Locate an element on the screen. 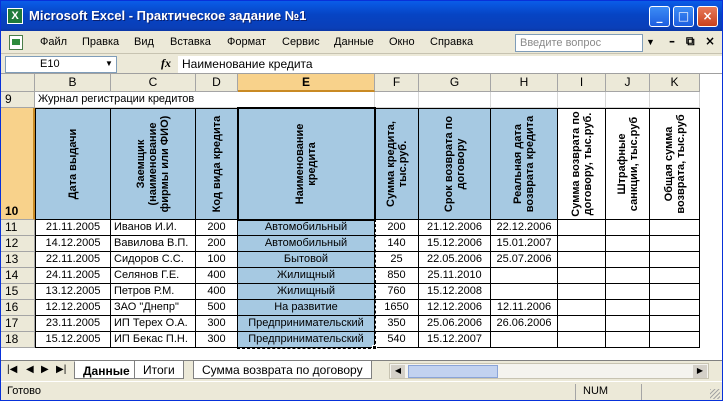 The height and width of the screenshot is (401, 723). column-title-j: Штрафные санкции, тыс.руб is located at coordinates (628, 164).